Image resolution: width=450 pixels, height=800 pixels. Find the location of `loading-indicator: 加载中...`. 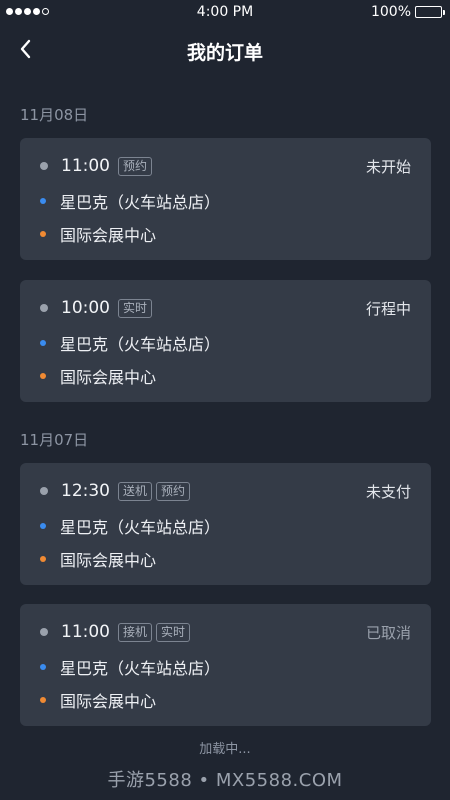

loading-indicator: 加载中... is located at coordinates (225, 749).